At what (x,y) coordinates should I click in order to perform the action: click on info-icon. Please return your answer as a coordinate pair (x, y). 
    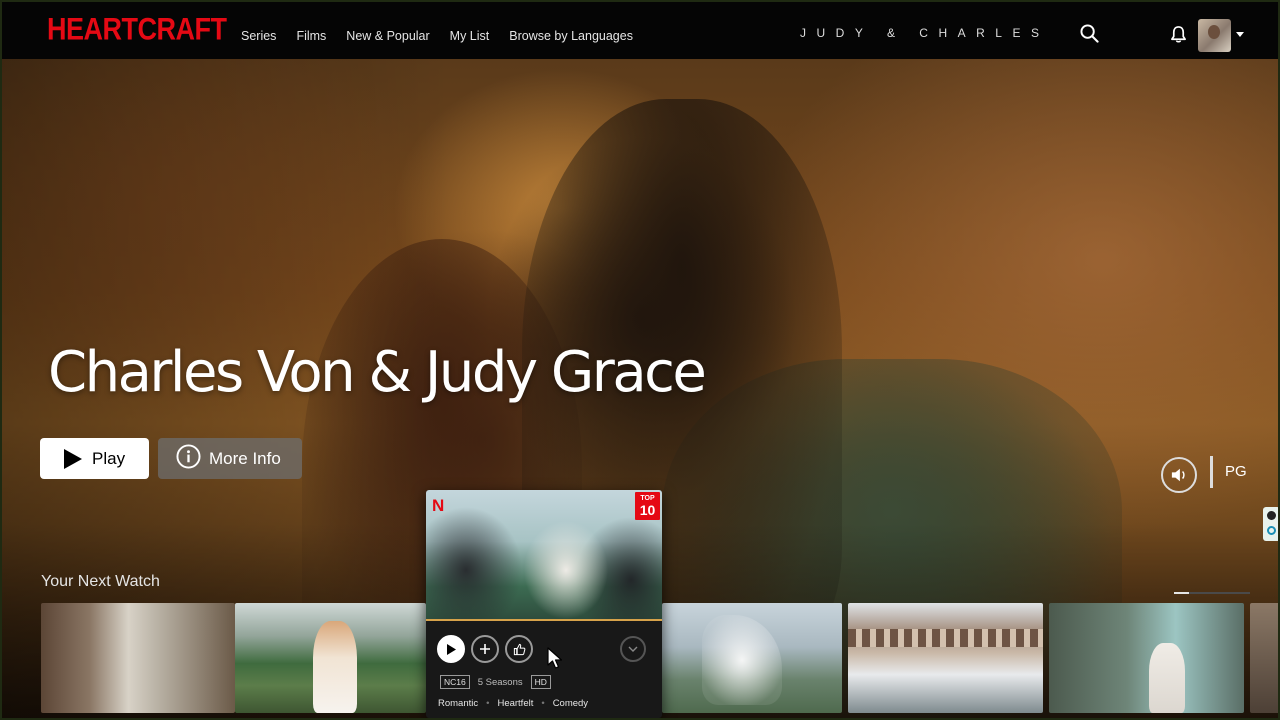
    Looking at the image, I should click on (188, 458).